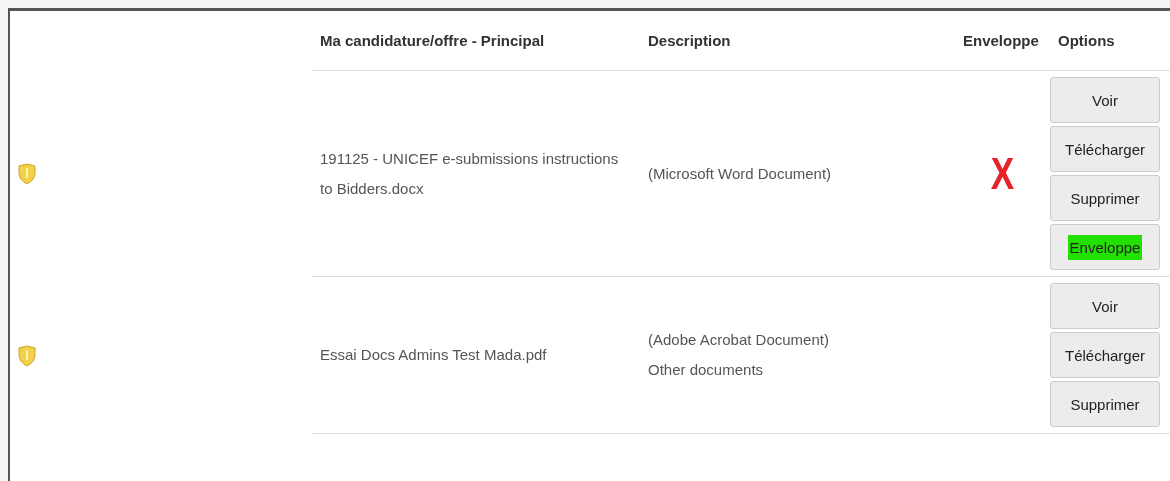  I want to click on description-text: (Microsoft Word Document), so click(740, 173).